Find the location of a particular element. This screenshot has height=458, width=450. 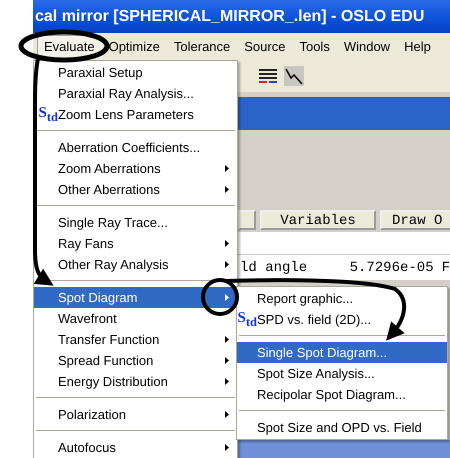

menu-item: Autofocus is located at coordinates (135, 447).